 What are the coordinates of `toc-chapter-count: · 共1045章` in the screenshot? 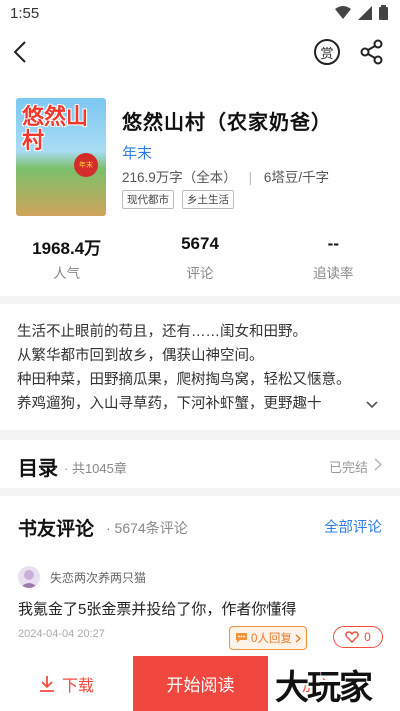 It's located at (95, 468).